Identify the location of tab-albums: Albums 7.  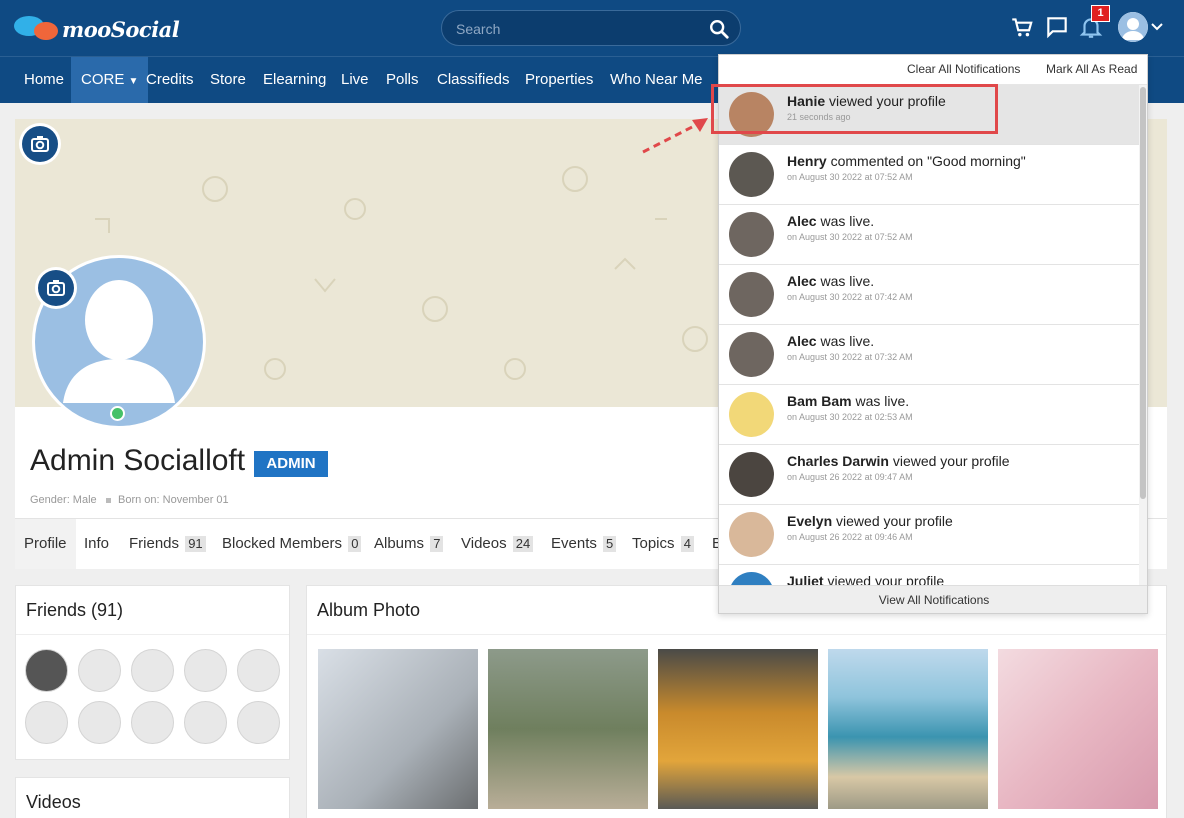
(409, 544).